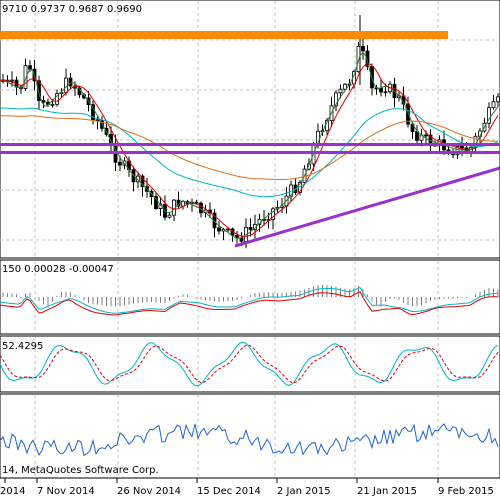 The width and height of the screenshot is (500, 504). Describe the element at coordinates (58, 269) in the screenshot. I see `macd-header-text: 150 0.00028 -0.00047` at that location.